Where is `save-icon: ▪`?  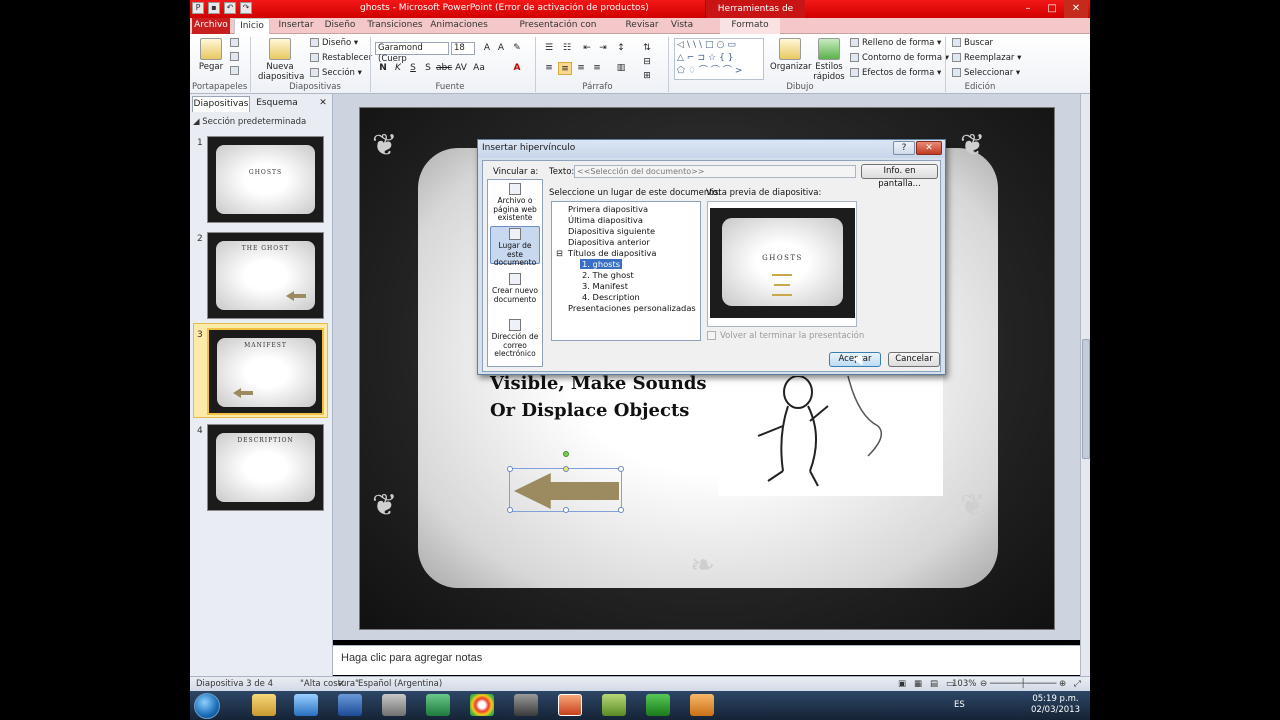 save-icon: ▪ is located at coordinates (214, 8).